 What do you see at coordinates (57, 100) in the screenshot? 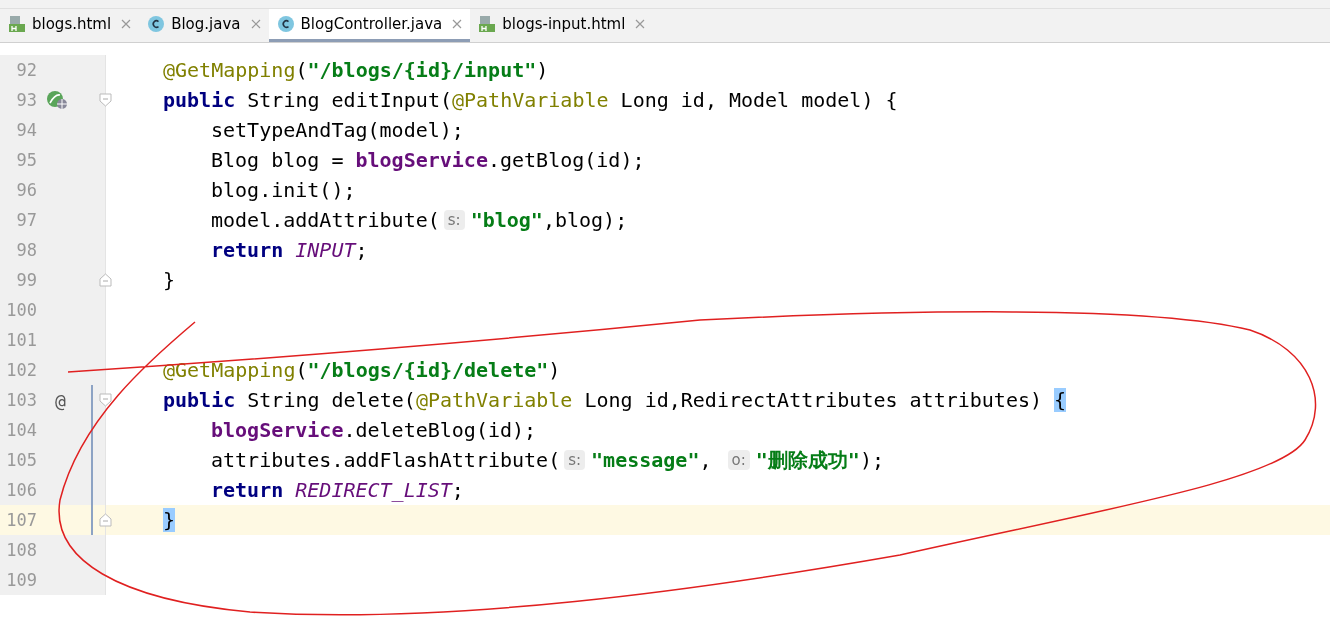
I see `leaf-globe-icon` at bounding box center [57, 100].